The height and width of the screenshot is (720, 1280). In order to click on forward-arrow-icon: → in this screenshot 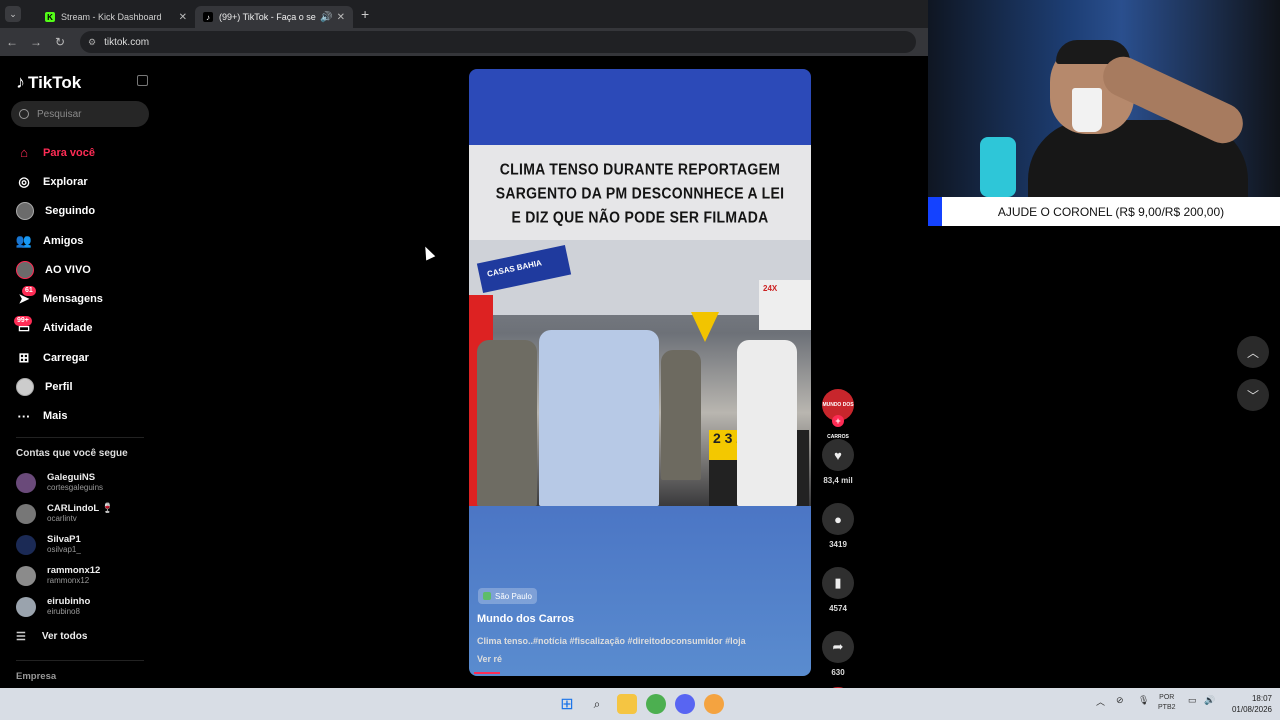, I will do `click(36, 42)`.